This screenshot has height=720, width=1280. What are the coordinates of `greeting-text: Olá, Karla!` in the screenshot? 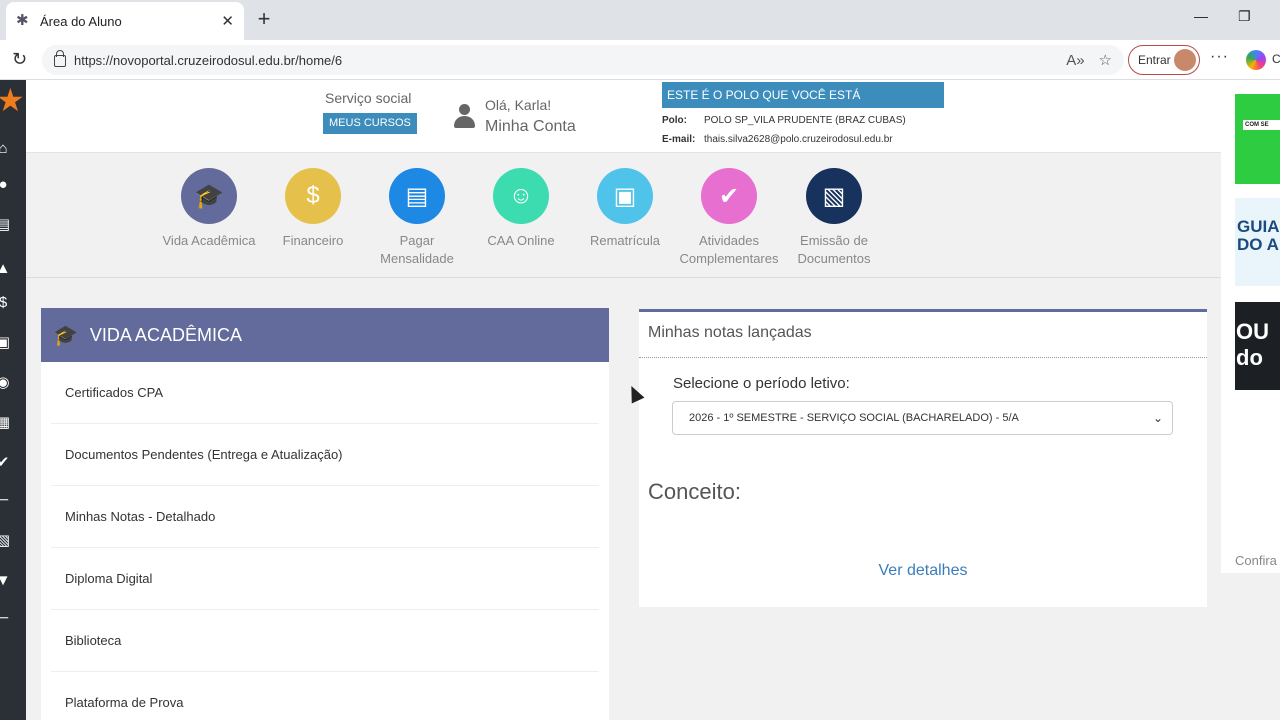 It's located at (518, 105).